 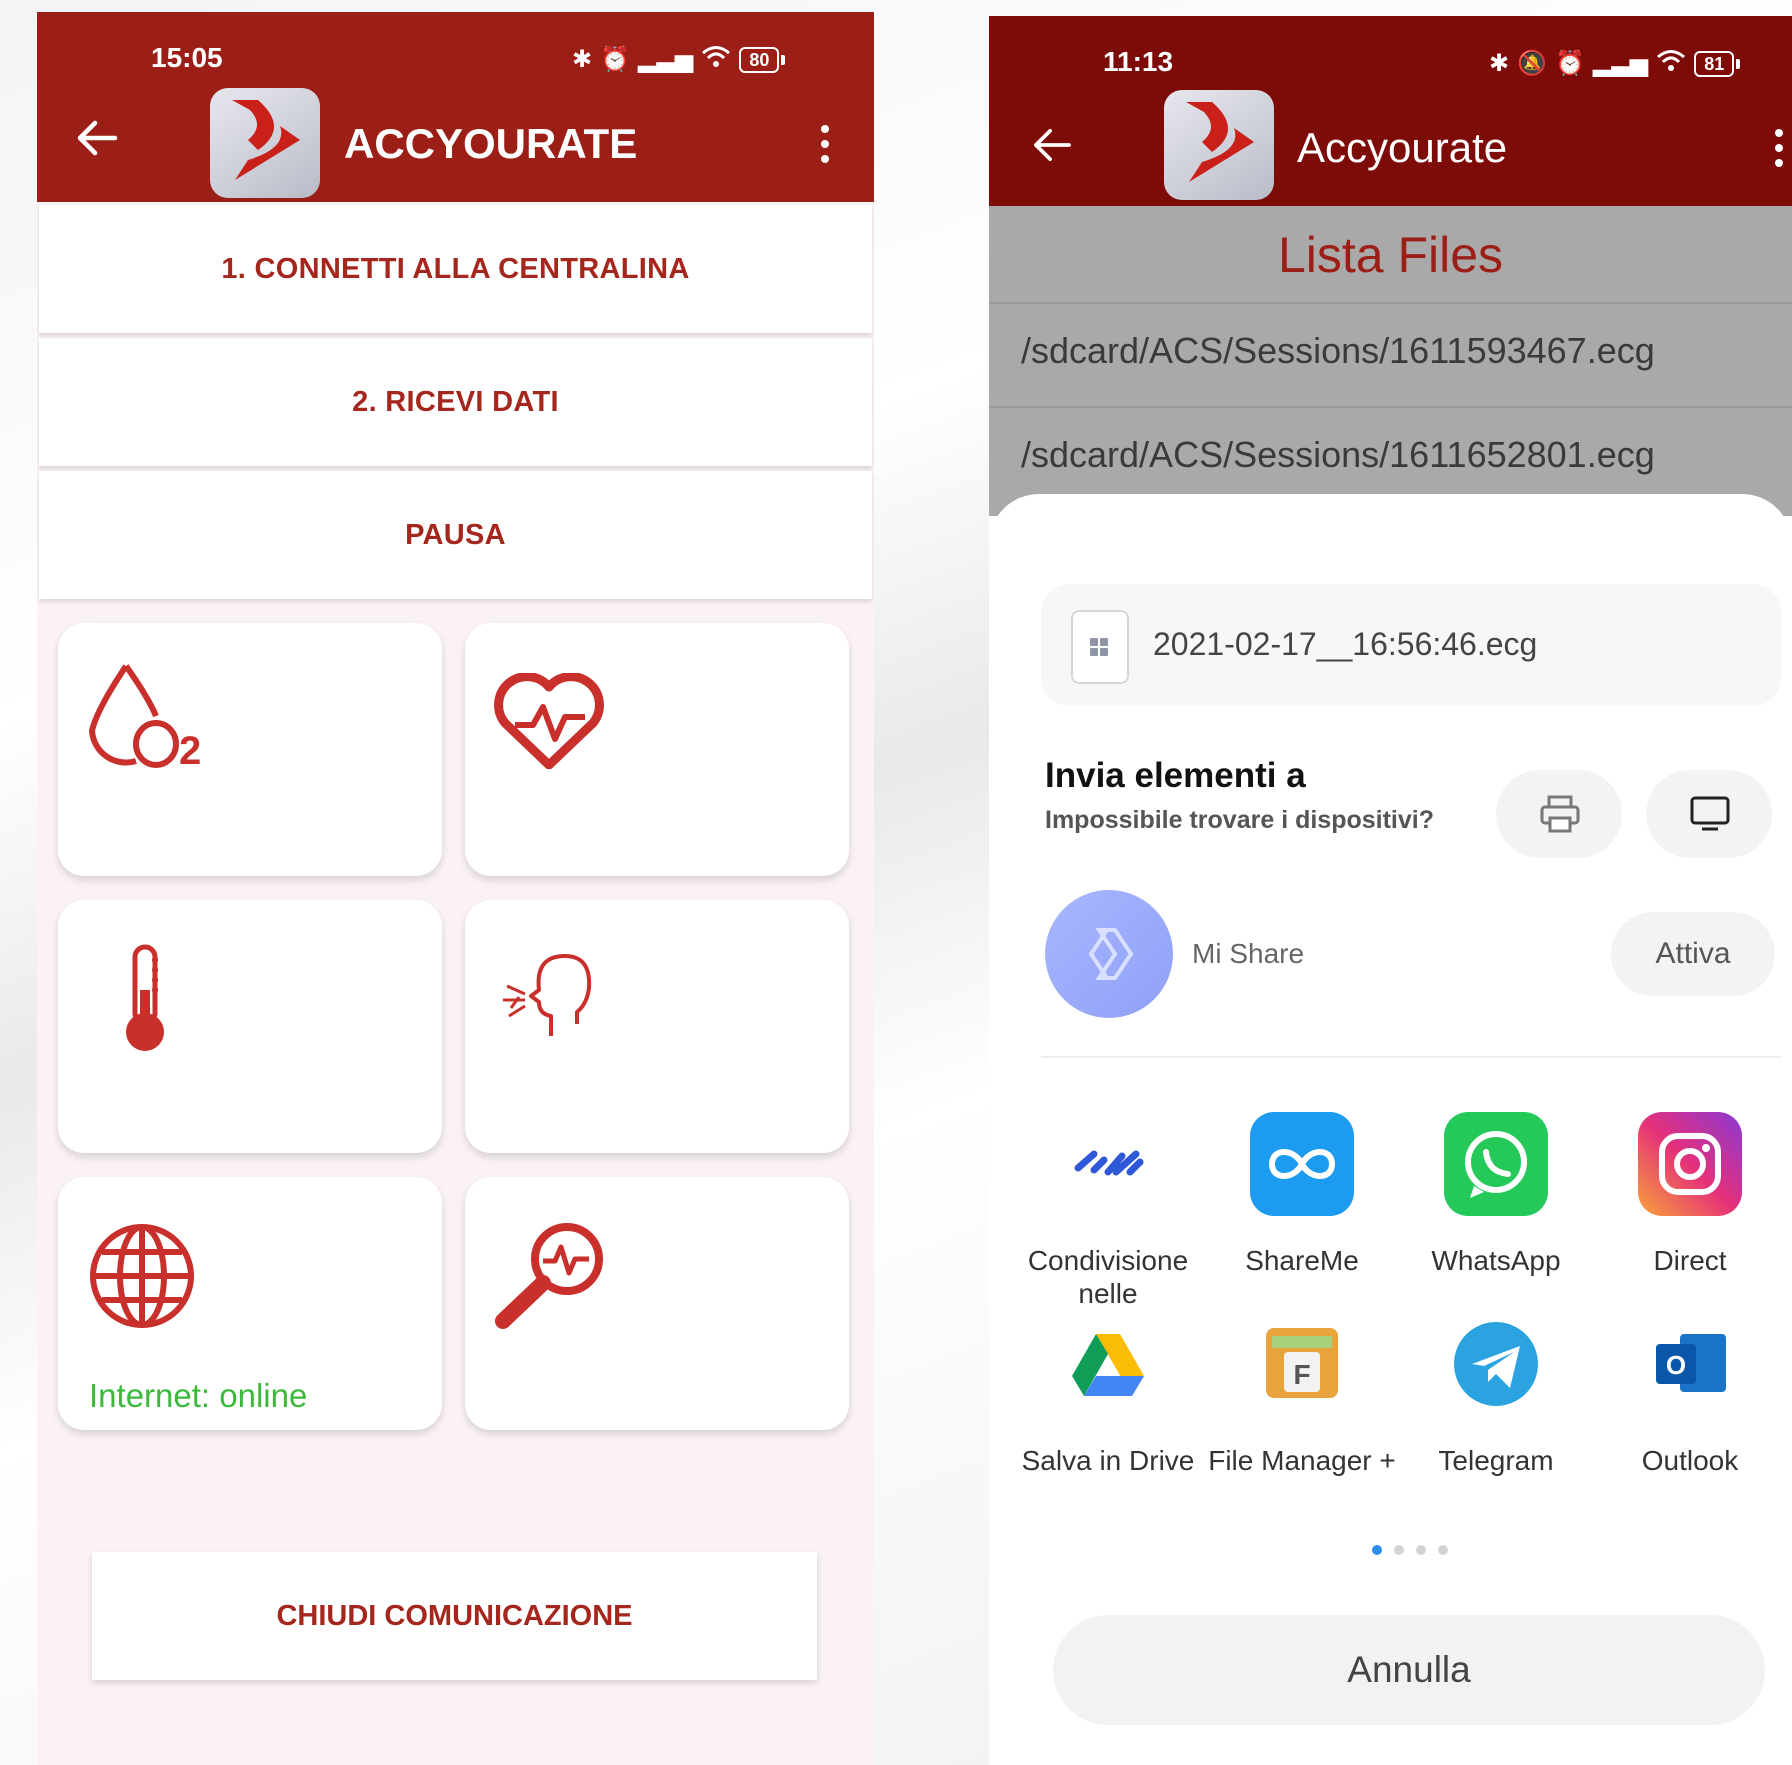 I want to click on monitor-icon, so click(x=1710, y=813).